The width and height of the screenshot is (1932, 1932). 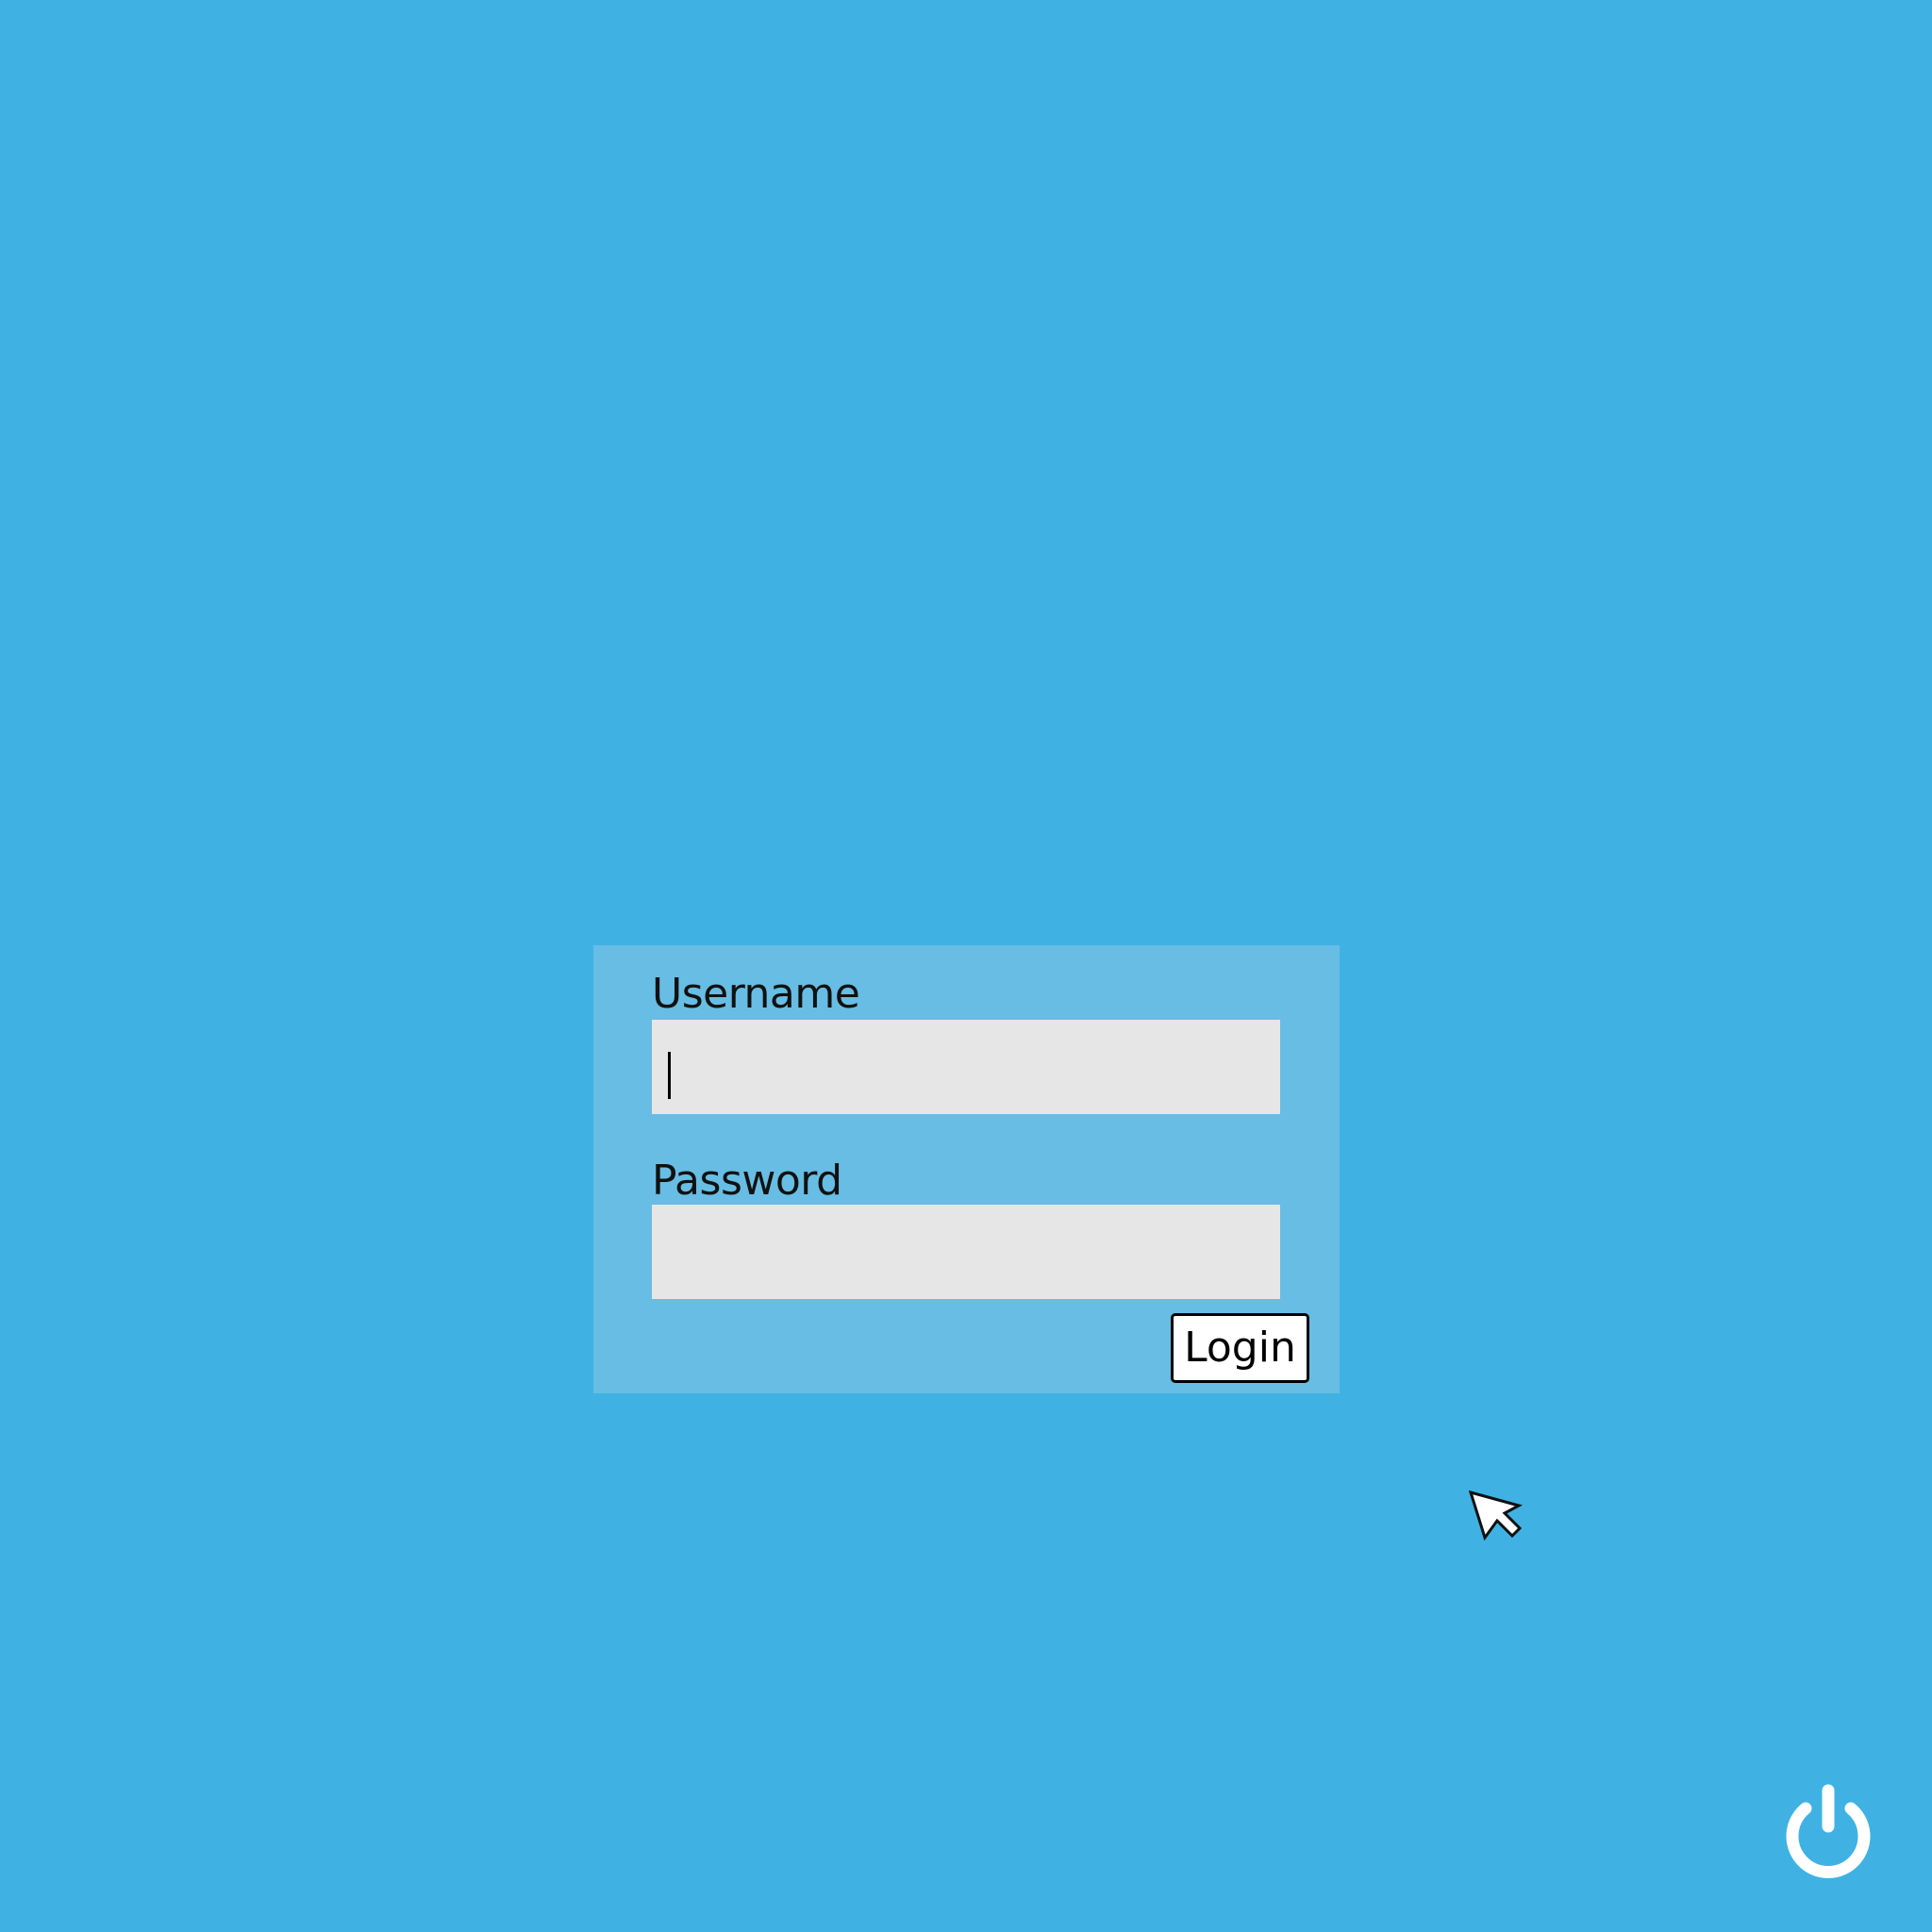 I want to click on login-panel: Username Password Login, so click(x=967, y=1169).